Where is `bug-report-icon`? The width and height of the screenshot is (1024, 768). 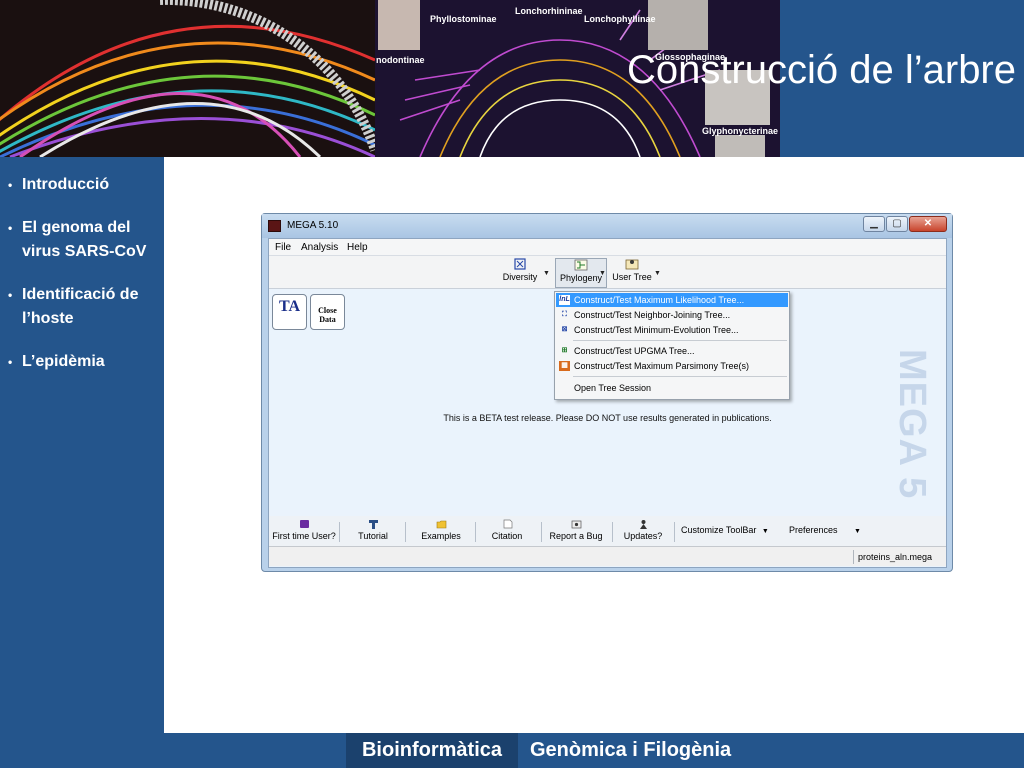
bug-report-icon is located at coordinates (576, 524).